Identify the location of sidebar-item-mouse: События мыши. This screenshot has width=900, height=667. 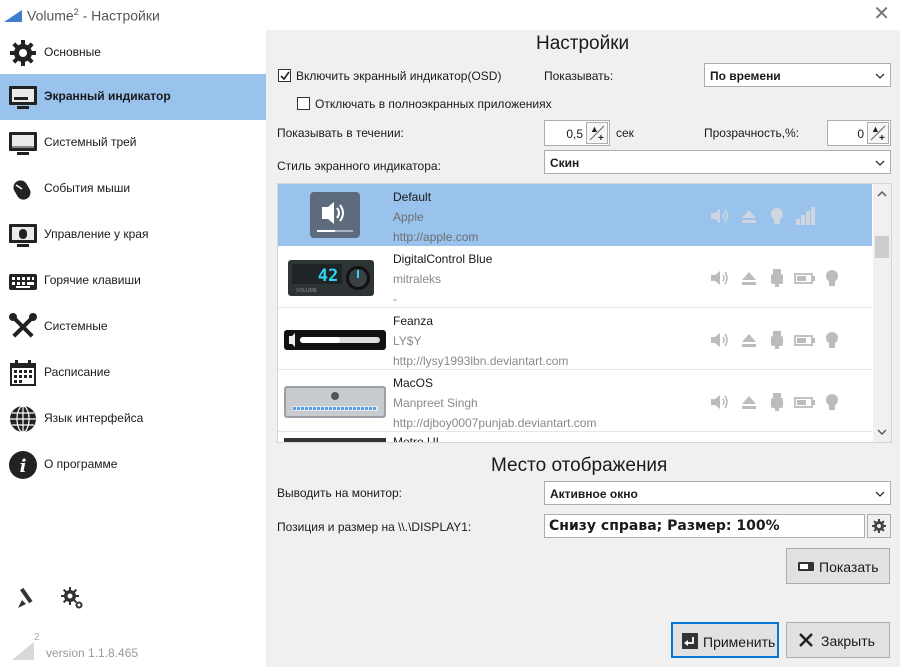
(133, 189).